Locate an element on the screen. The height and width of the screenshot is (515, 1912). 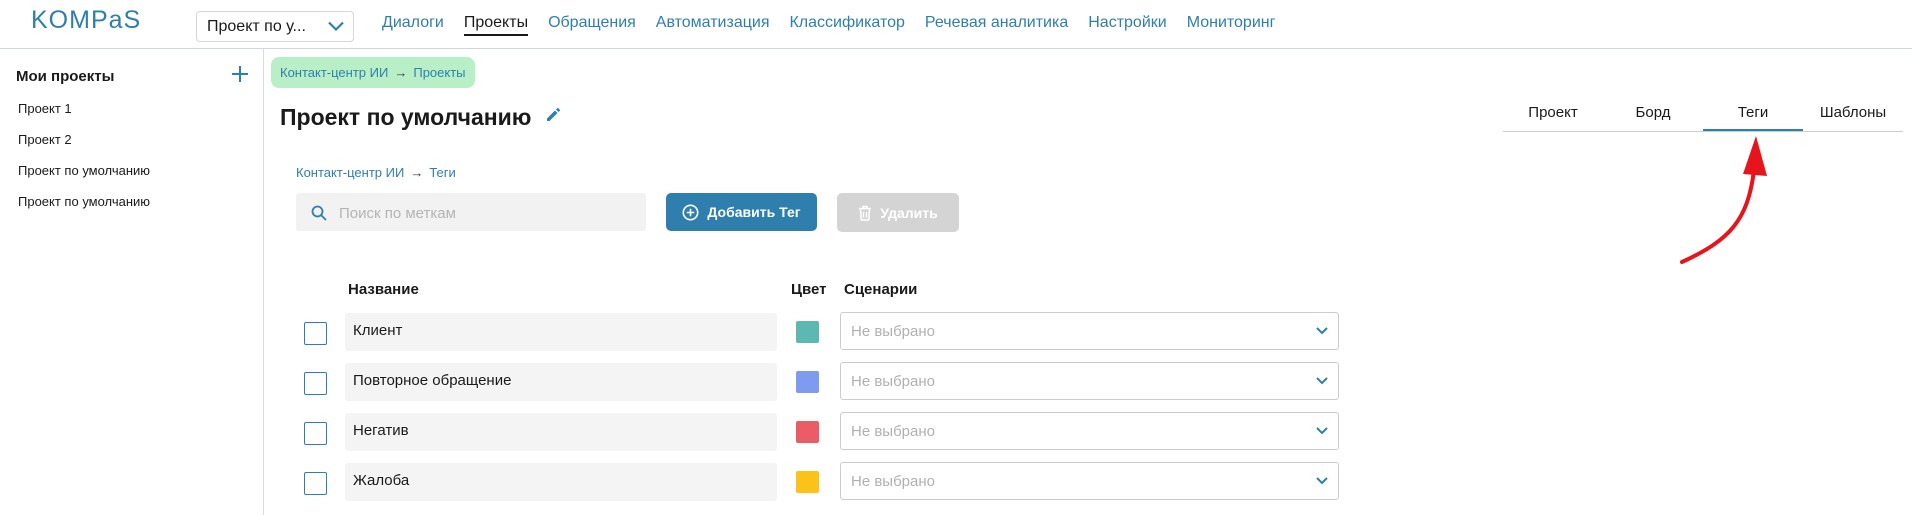
column-header-name: Название is located at coordinates (383, 289).